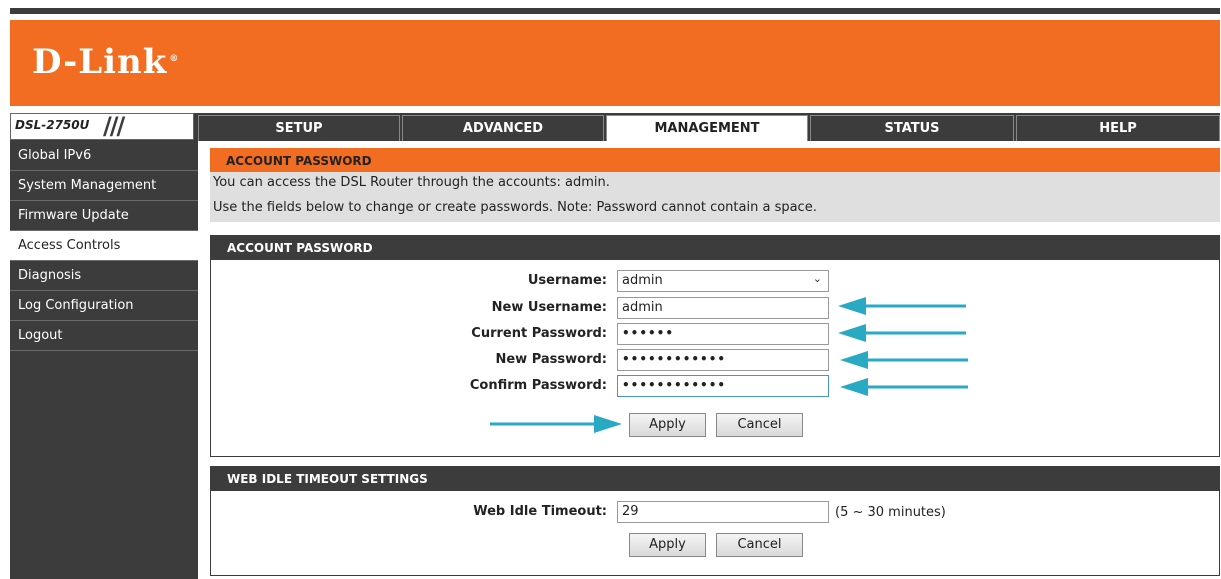 The height and width of the screenshot is (579, 1221). I want to click on confirm-password-input: ••••••••••••, so click(723, 386).